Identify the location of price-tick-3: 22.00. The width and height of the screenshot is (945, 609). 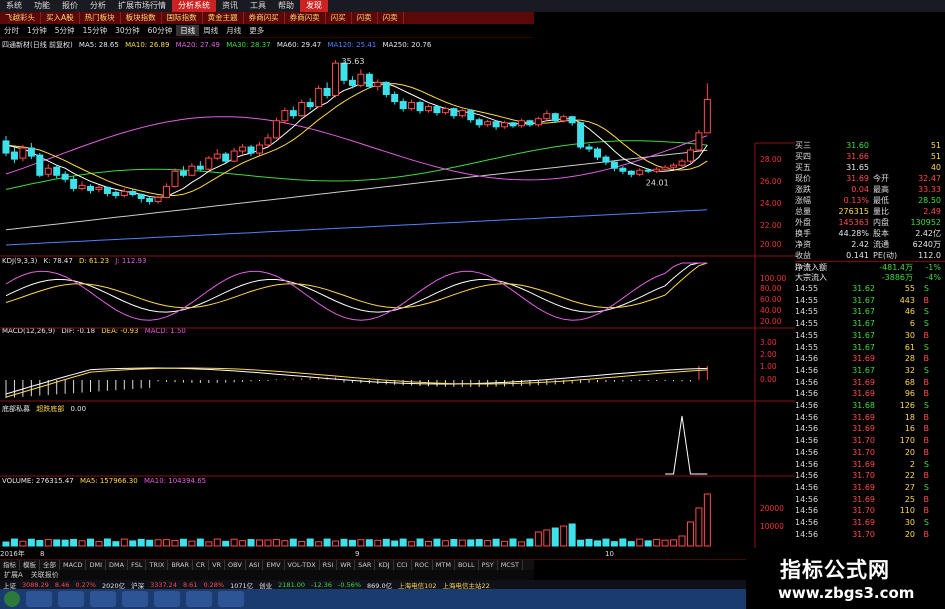
(771, 225).